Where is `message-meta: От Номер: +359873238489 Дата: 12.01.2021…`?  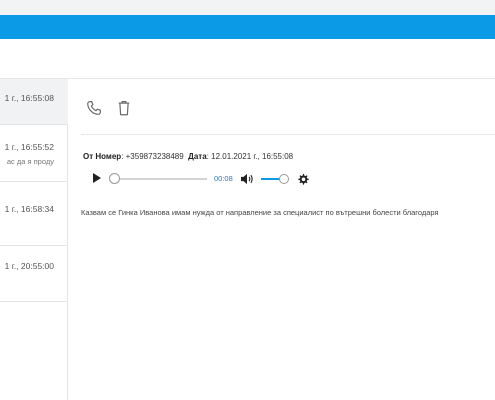
message-meta: От Номер: +359873238489 Дата: 12.01.2021… is located at coordinates (188, 156).